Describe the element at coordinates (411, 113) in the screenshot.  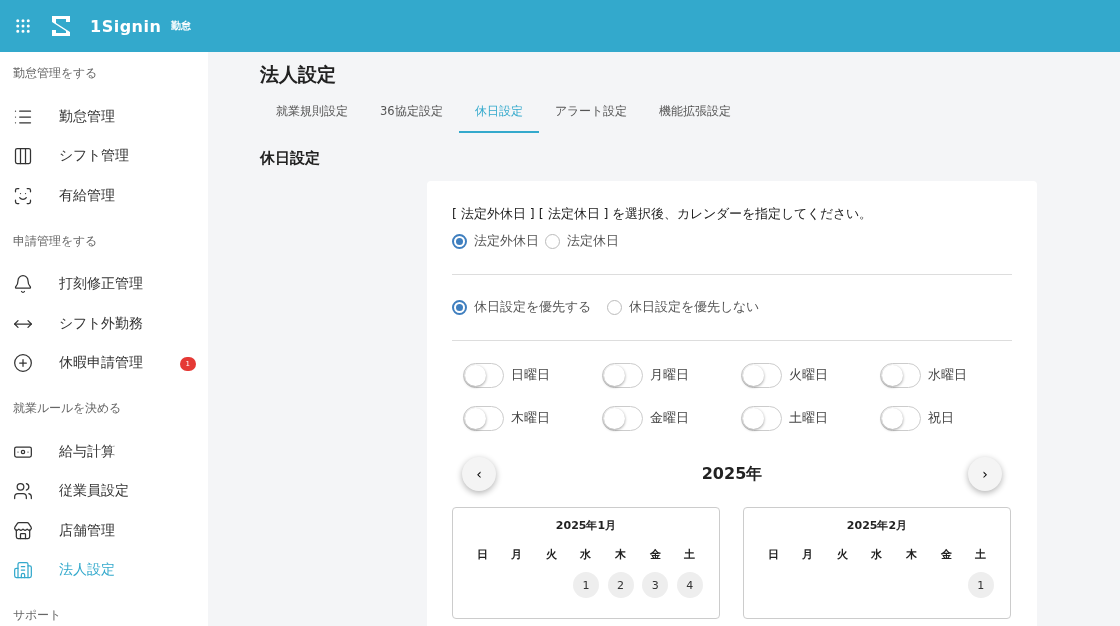
I see `tab: 36協定設定` at that location.